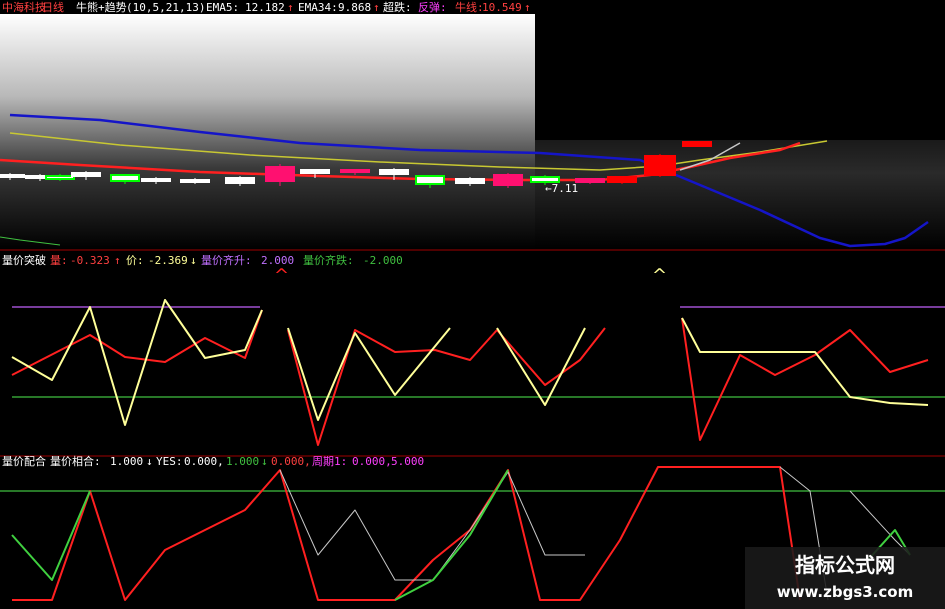 This screenshot has height=609, width=945. I want to click on yes-value: 0.000,, so click(204, 461).